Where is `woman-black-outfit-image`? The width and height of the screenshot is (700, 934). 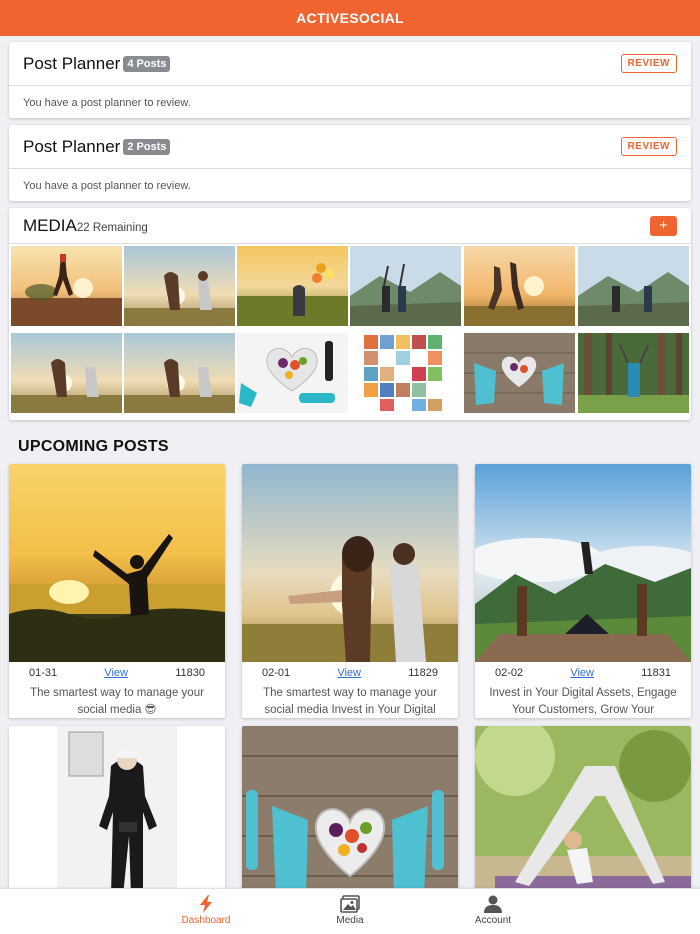 woman-black-outfit-image is located at coordinates (117, 807).